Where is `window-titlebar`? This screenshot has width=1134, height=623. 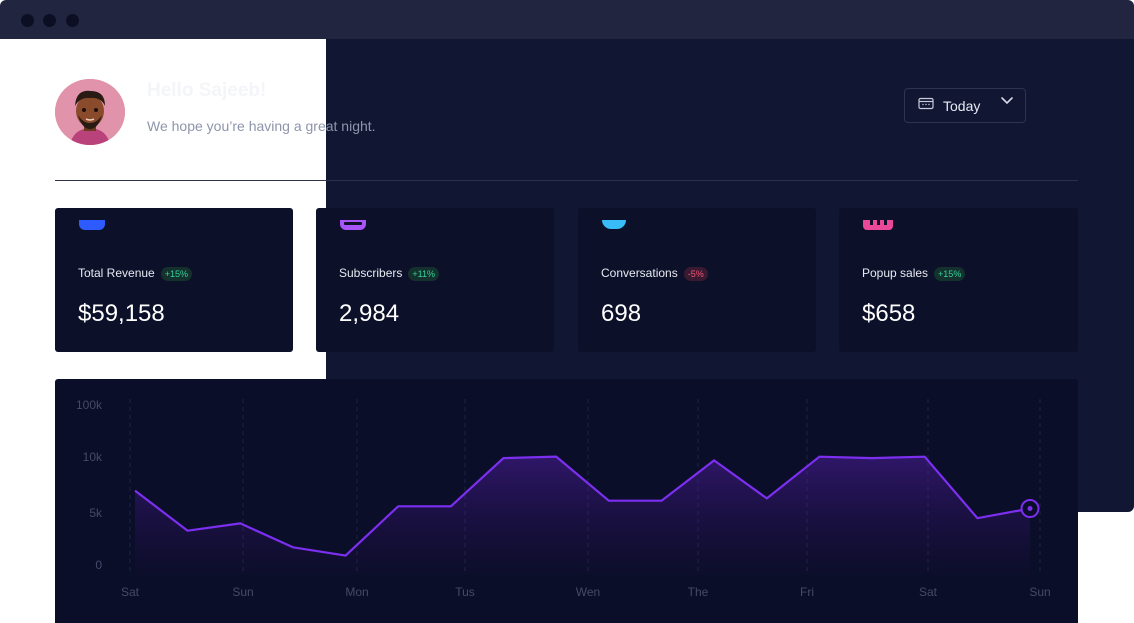
window-titlebar is located at coordinates (567, 19).